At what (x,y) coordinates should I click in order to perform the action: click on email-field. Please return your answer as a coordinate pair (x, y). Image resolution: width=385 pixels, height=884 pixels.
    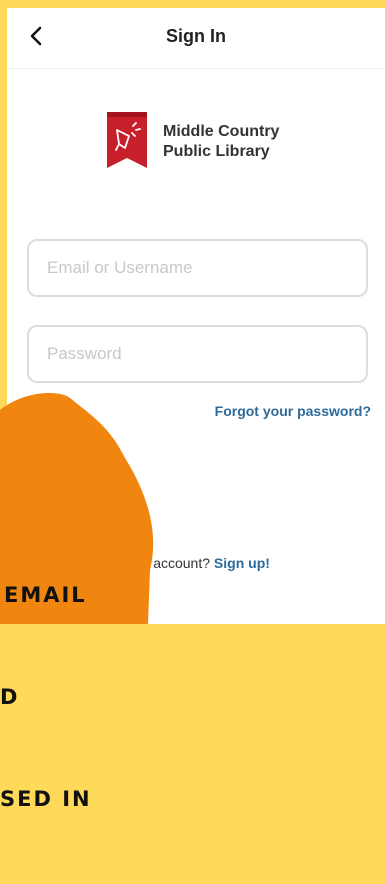
    Looking at the image, I should click on (197, 268).